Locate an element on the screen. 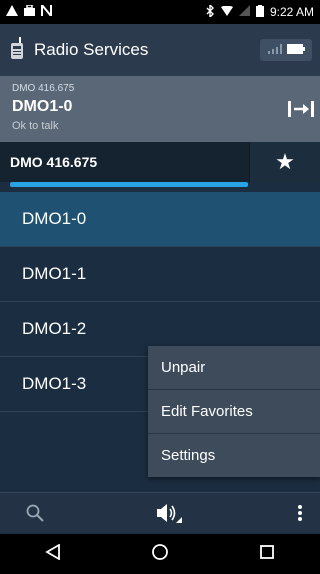 The width and height of the screenshot is (320, 574). recents-icon is located at coordinates (267, 554).